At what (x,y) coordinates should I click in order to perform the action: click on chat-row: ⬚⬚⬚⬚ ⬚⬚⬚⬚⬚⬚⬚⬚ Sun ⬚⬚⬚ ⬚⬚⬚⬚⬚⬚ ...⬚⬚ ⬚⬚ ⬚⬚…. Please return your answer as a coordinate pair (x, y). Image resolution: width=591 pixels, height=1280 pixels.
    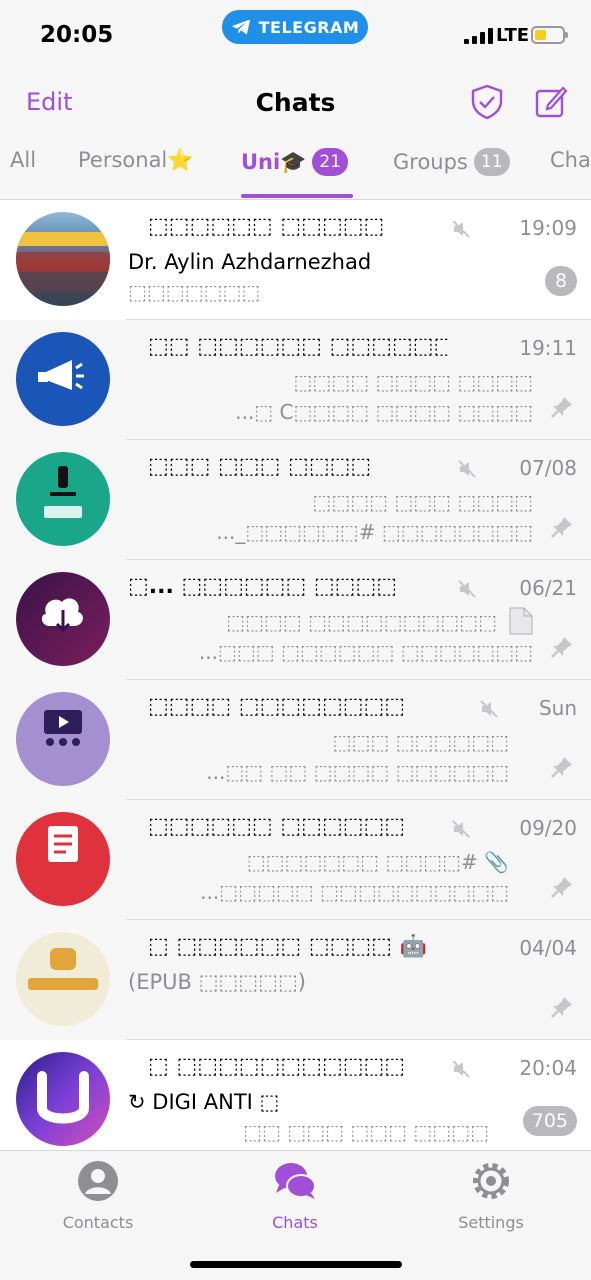
    Looking at the image, I should click on (295, 740).